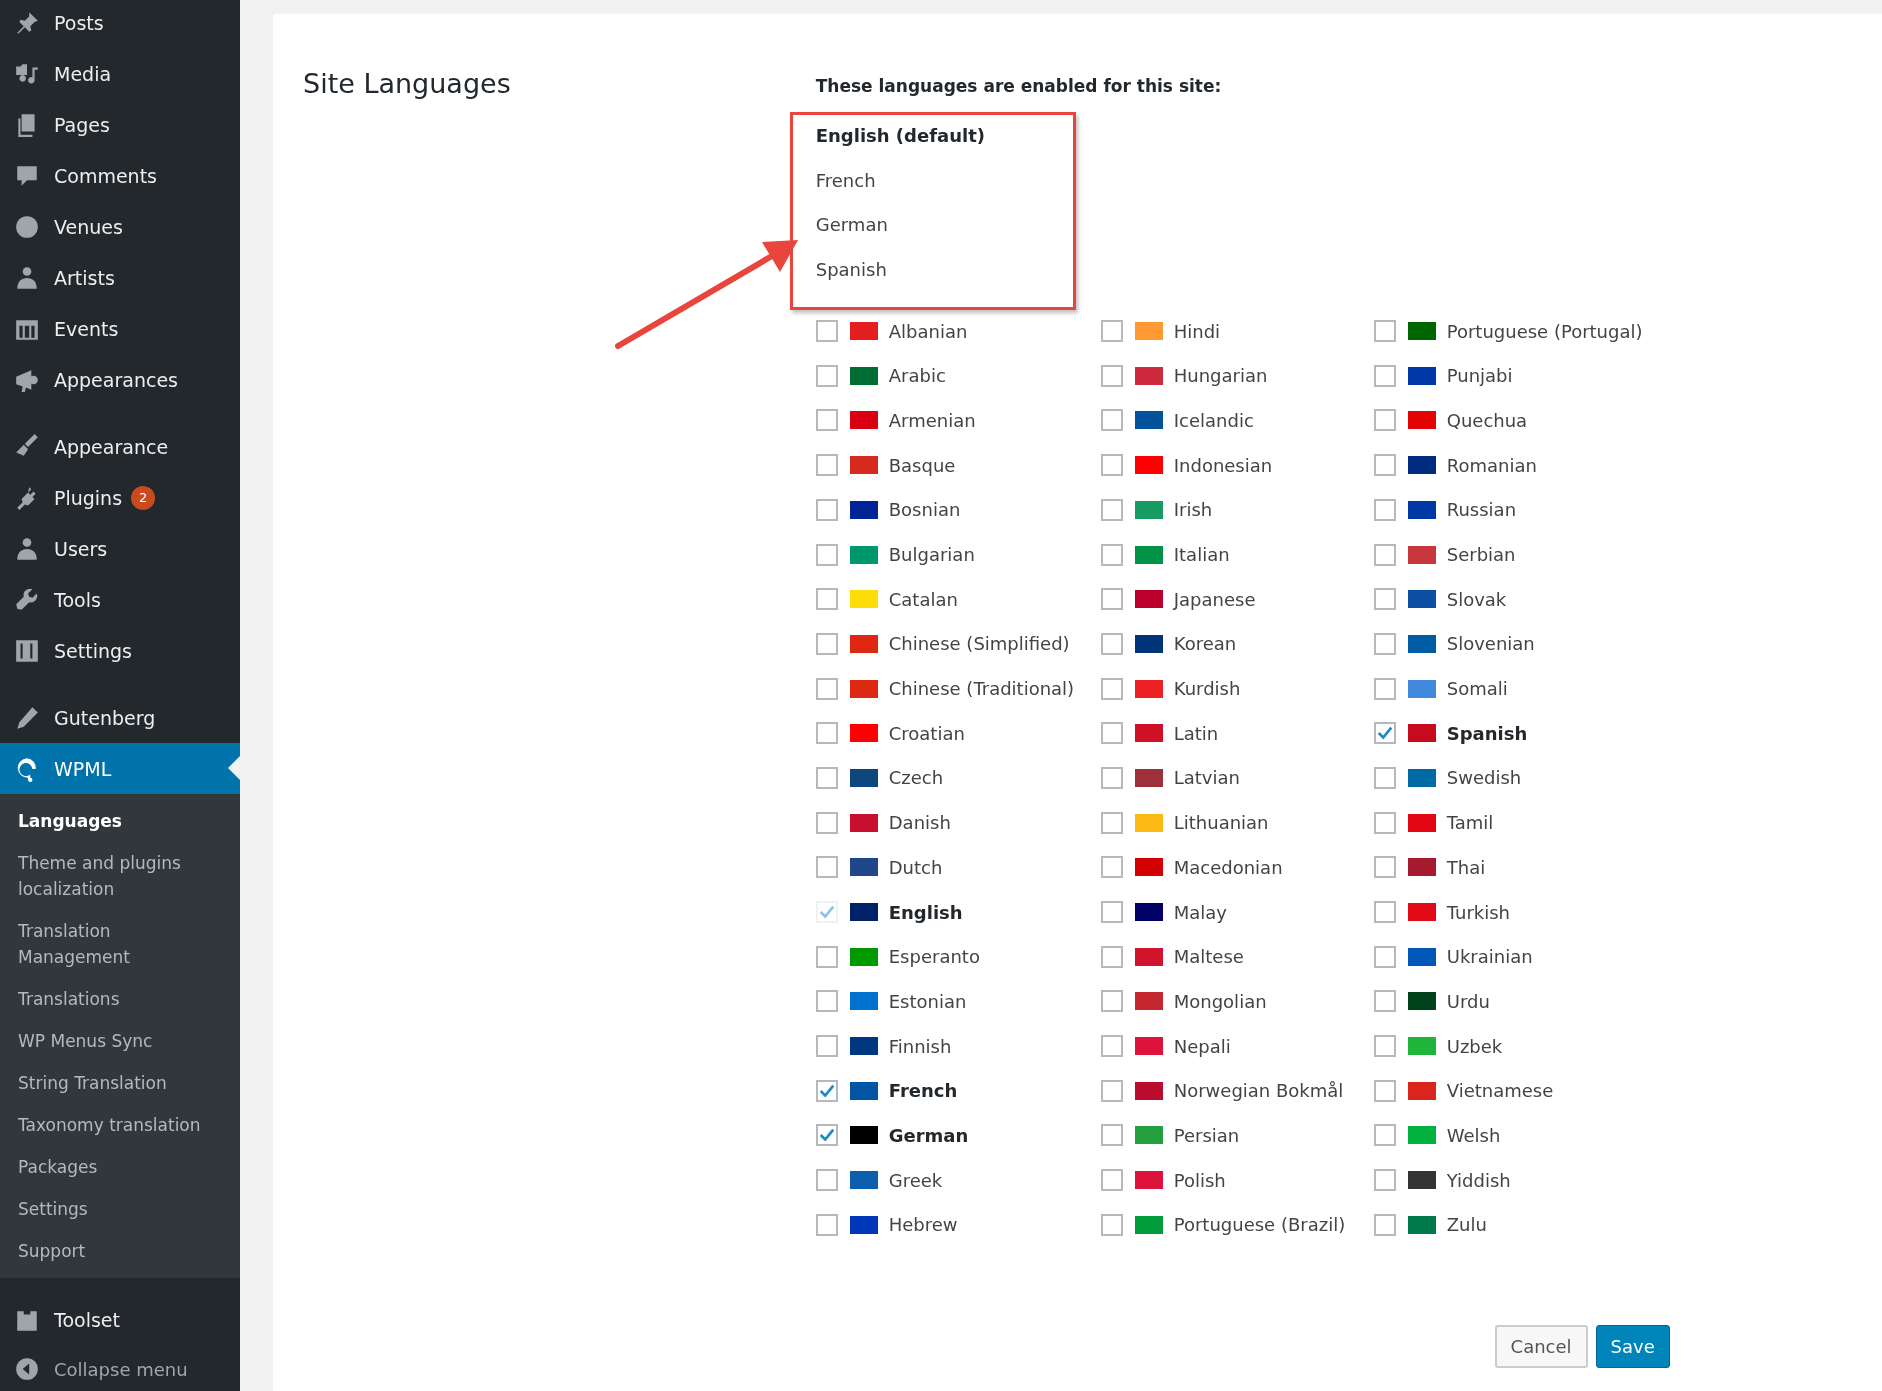 The width and height of the screenshot is (1882, 1391). Describe the element at coordinates (120, 175) in the screenshot. I see `sidebar-menu-item: Comments` at that location.